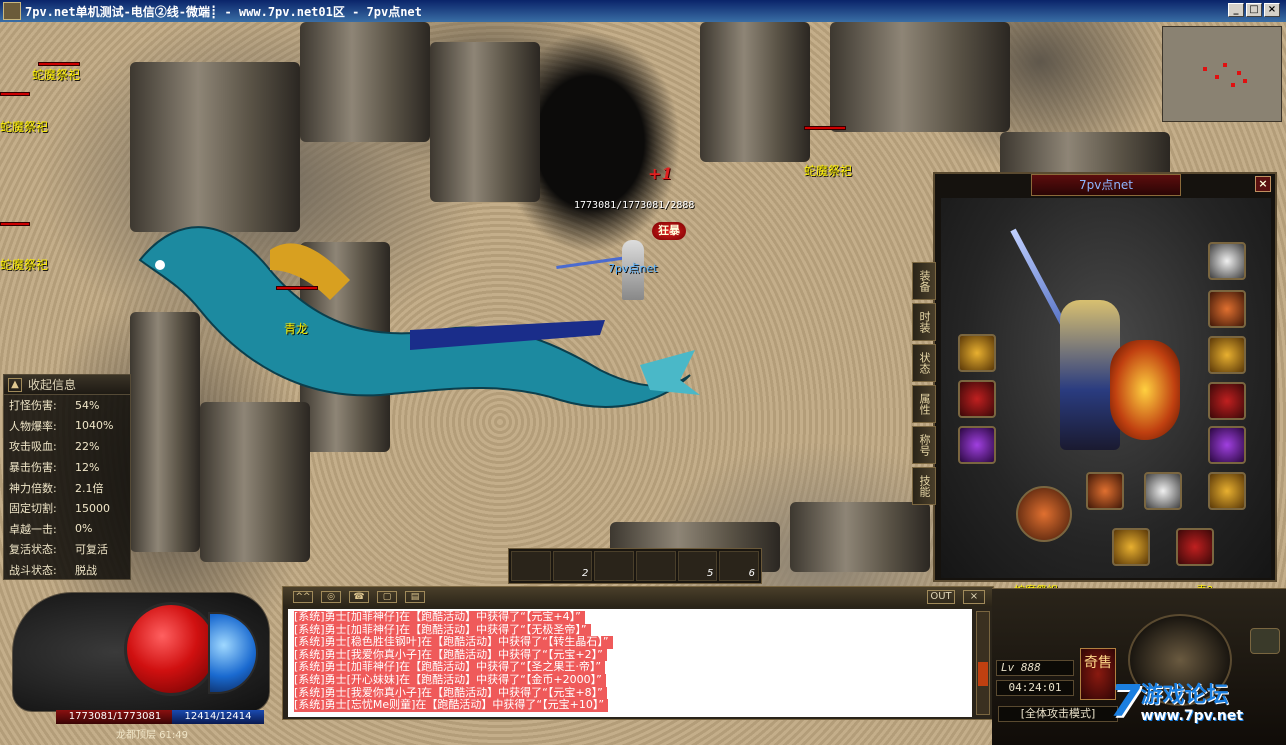 This screenshot has width=1286, height=745. I want to click on tab-skills: 技能, so click(924, 486).